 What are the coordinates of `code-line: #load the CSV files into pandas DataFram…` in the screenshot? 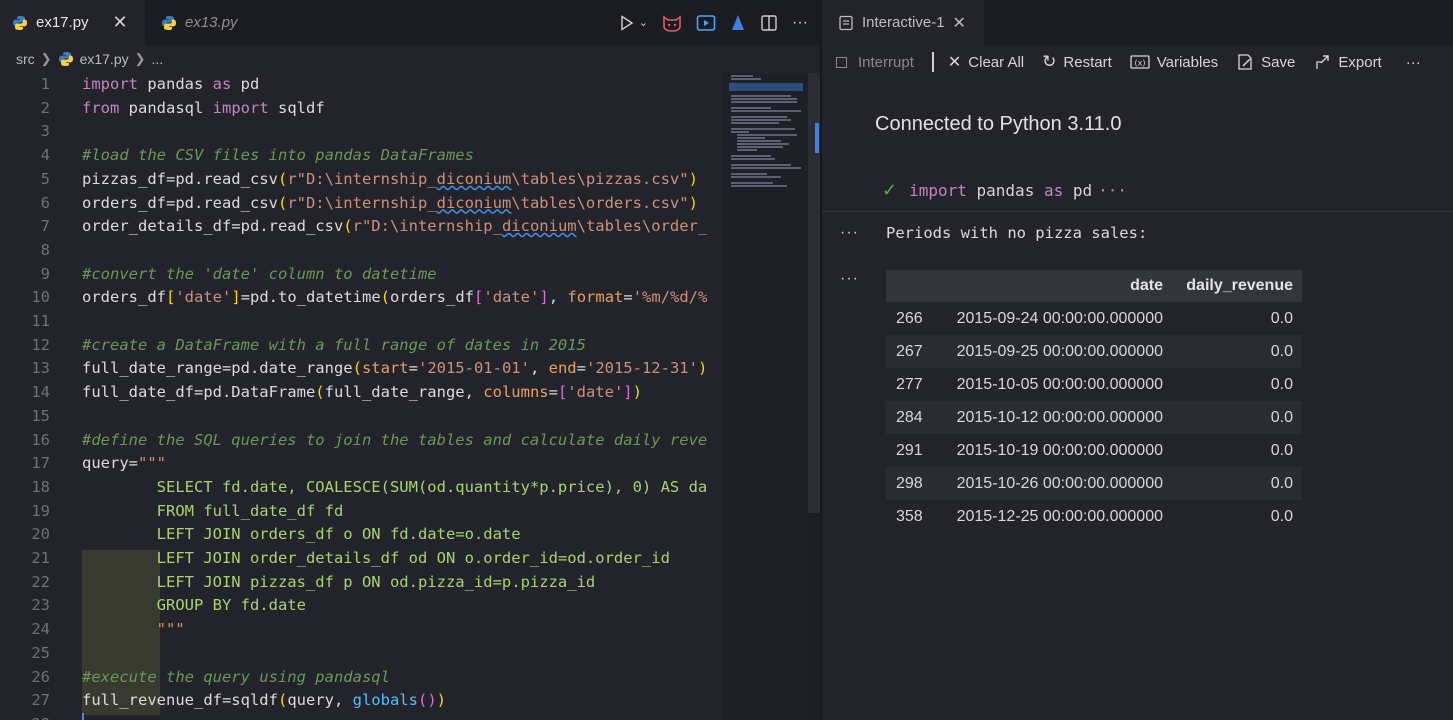 It's located at (278, 155).